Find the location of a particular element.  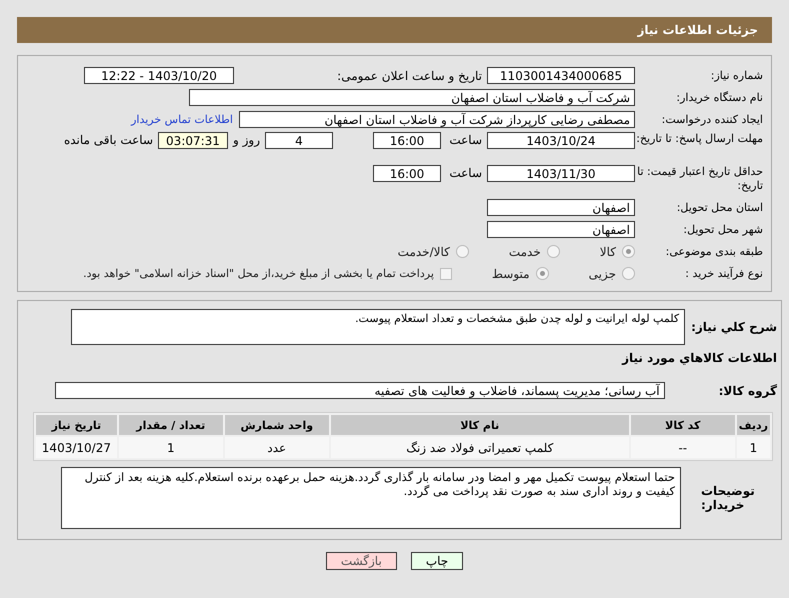

remaining-label: ساعت باقی مانده is located at coordinates (108, 140).